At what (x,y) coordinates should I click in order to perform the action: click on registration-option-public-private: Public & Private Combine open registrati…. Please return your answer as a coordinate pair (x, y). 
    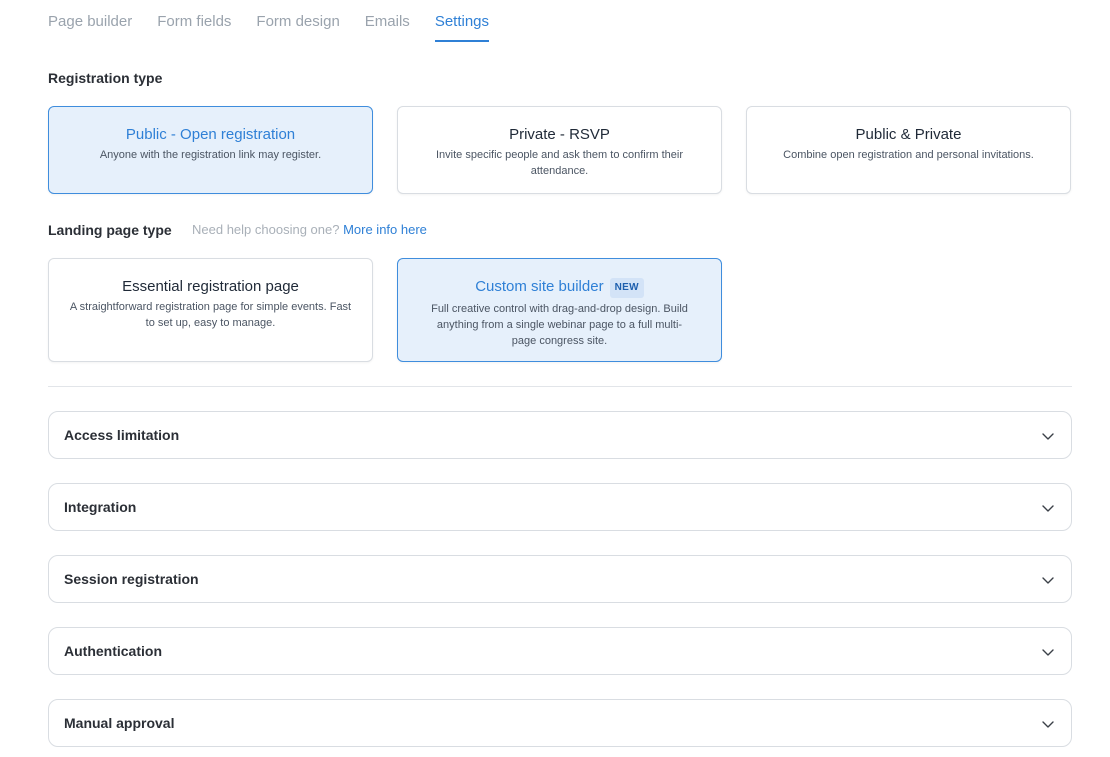
    Looking at the image, I should click on (908, 150).